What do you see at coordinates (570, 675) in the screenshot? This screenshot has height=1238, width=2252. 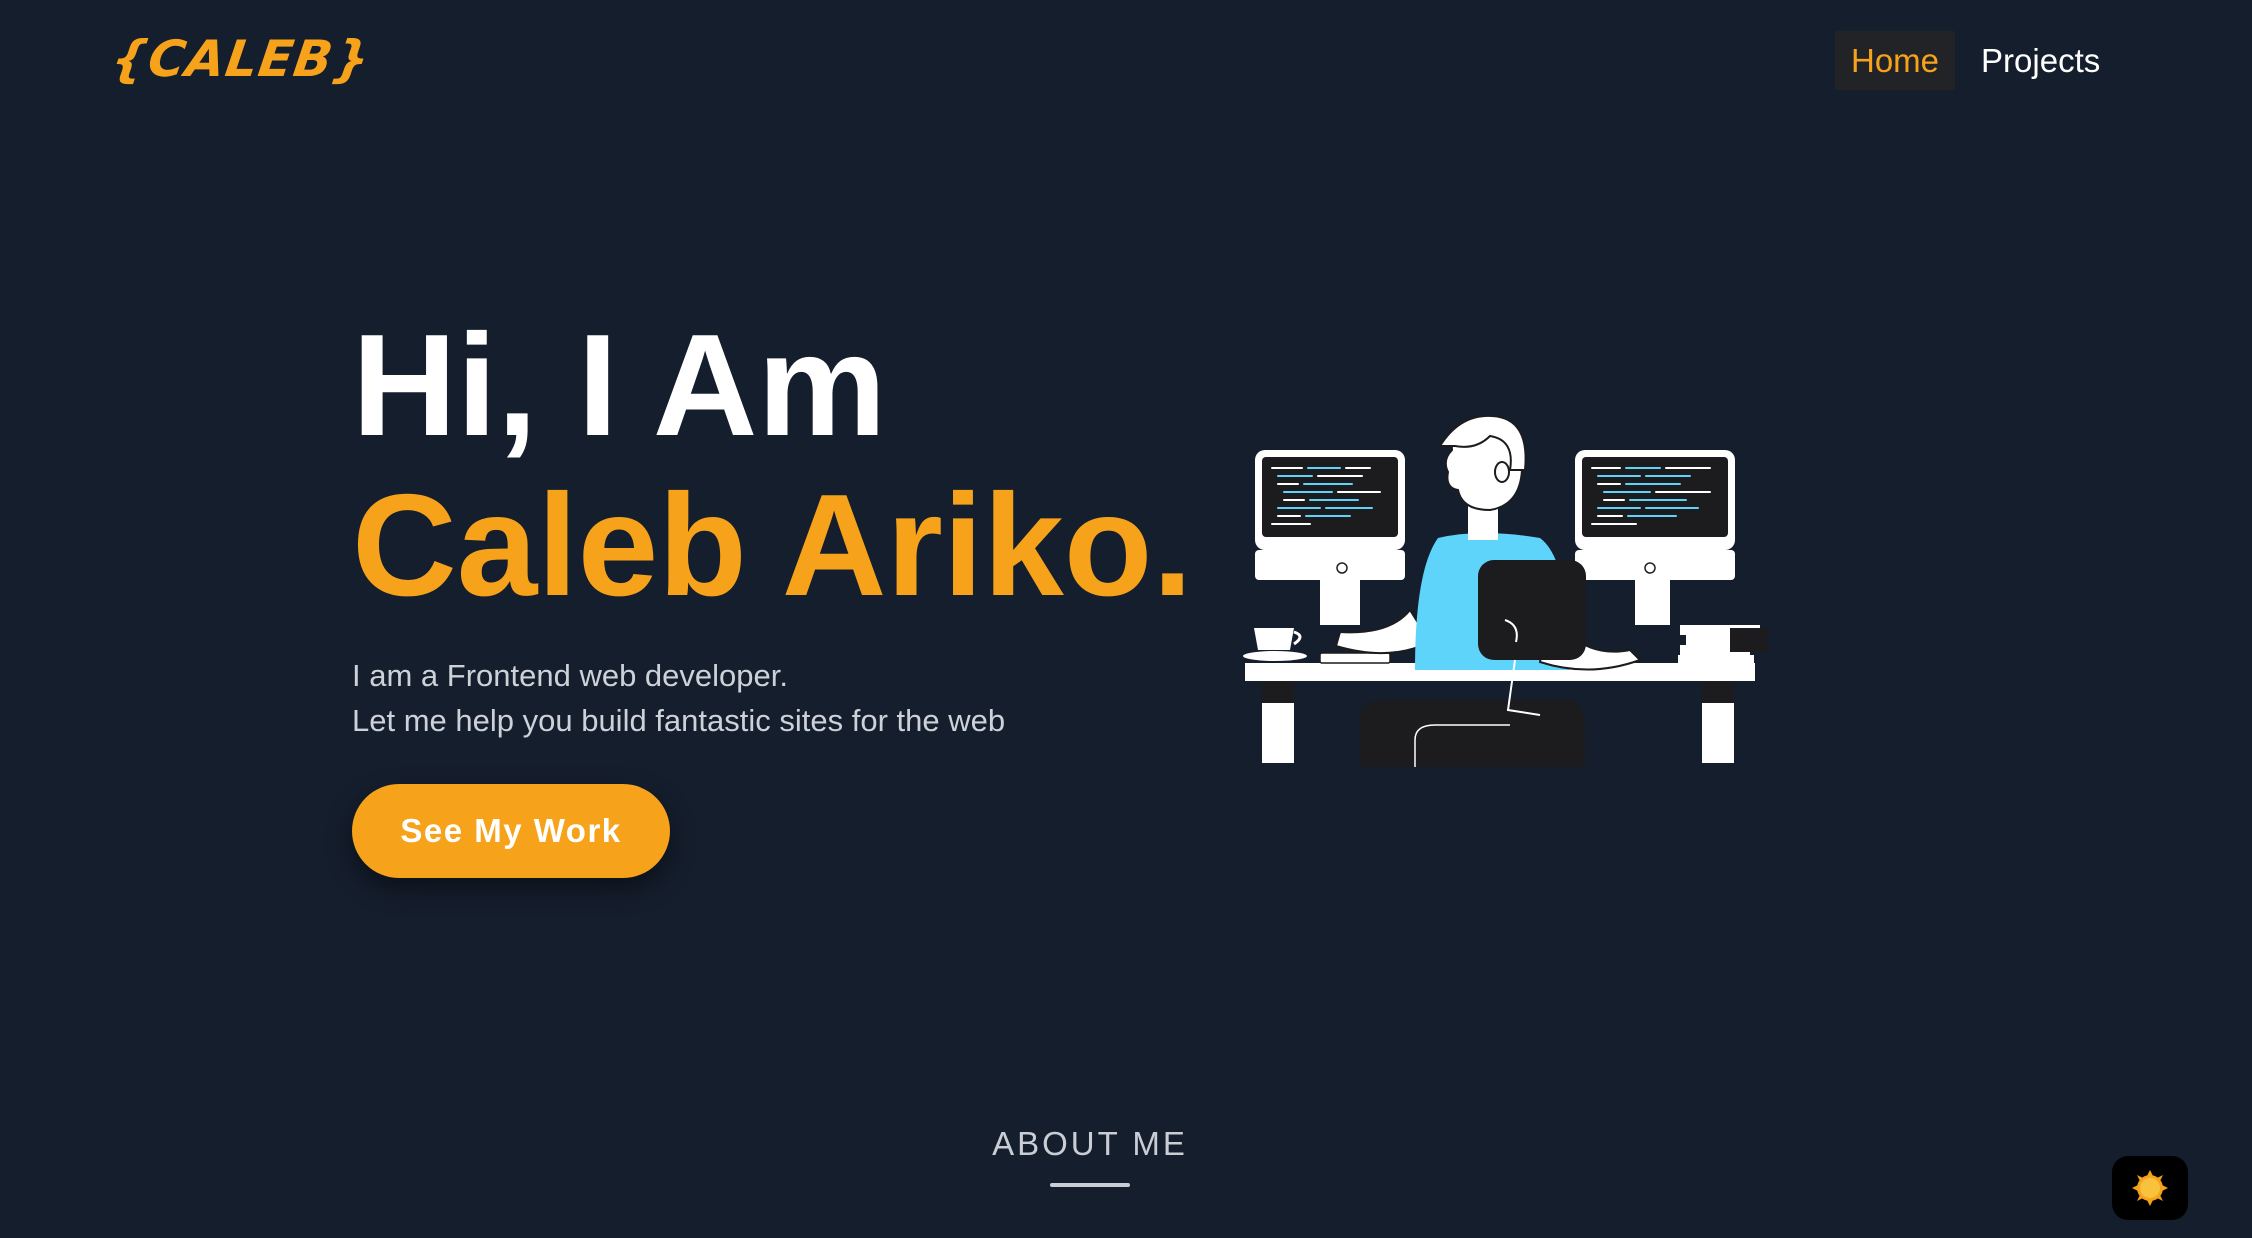 I see `tagline-line-1: I am a Frontend web developer.` at bounding box center [570, 675].